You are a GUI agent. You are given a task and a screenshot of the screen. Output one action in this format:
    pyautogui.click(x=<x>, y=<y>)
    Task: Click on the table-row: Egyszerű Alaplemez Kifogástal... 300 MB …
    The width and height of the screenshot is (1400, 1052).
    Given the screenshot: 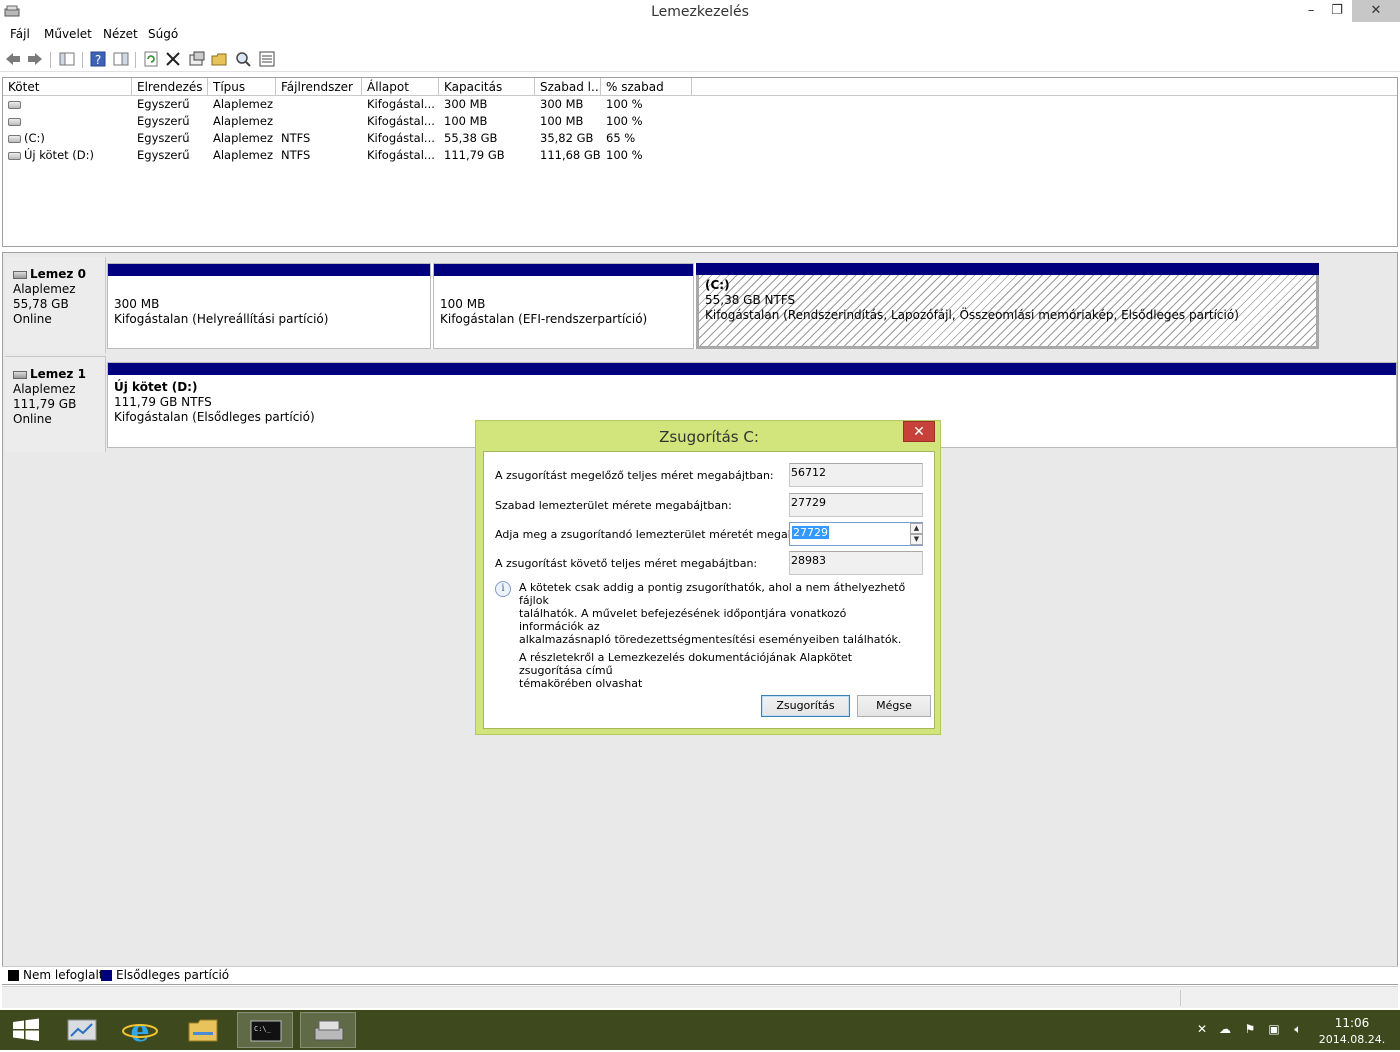 What is the action you would take?
    pyautogui.click(x=700, y=104)
    